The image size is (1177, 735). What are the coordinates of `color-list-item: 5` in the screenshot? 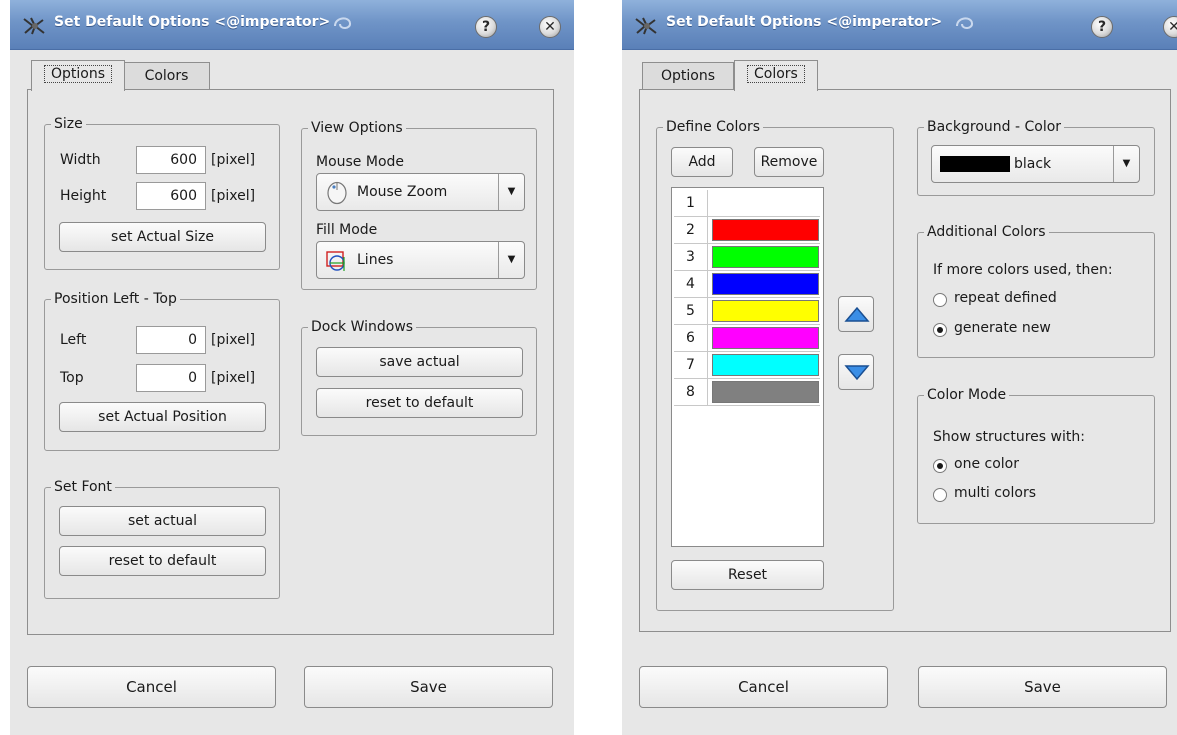 It's located at (747, 311).